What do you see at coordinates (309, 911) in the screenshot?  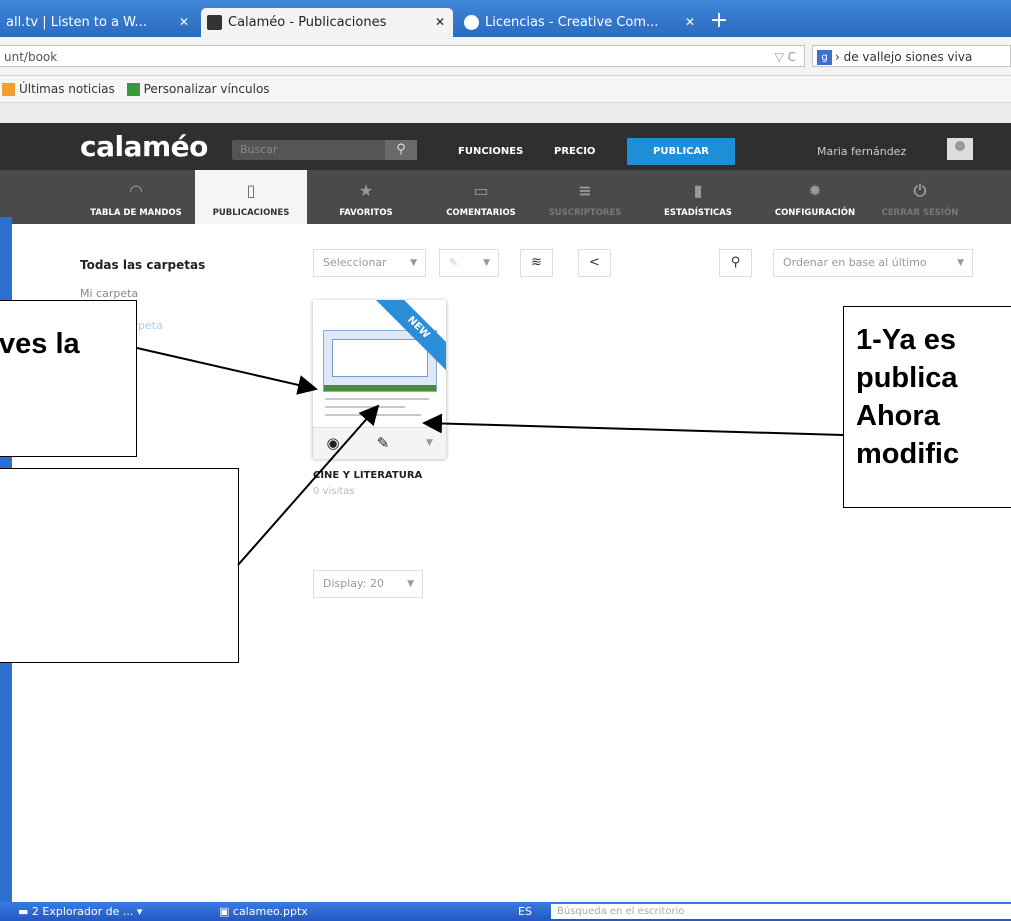 I see `taskbar-item-pptx: ▣ calameo.pptx` at bounding box center [309, 911].